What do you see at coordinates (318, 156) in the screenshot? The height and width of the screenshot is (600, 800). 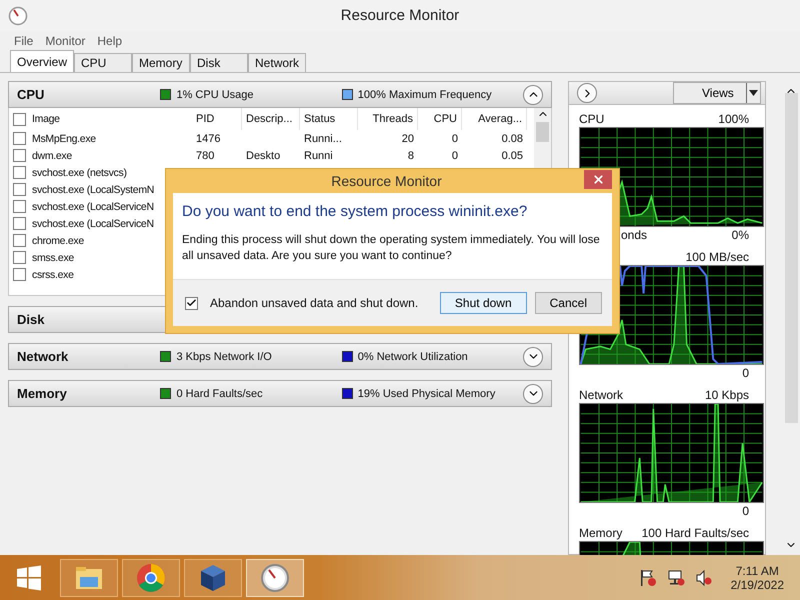 I see `table-cell-text: Runni` at bounding box center [318, 156].